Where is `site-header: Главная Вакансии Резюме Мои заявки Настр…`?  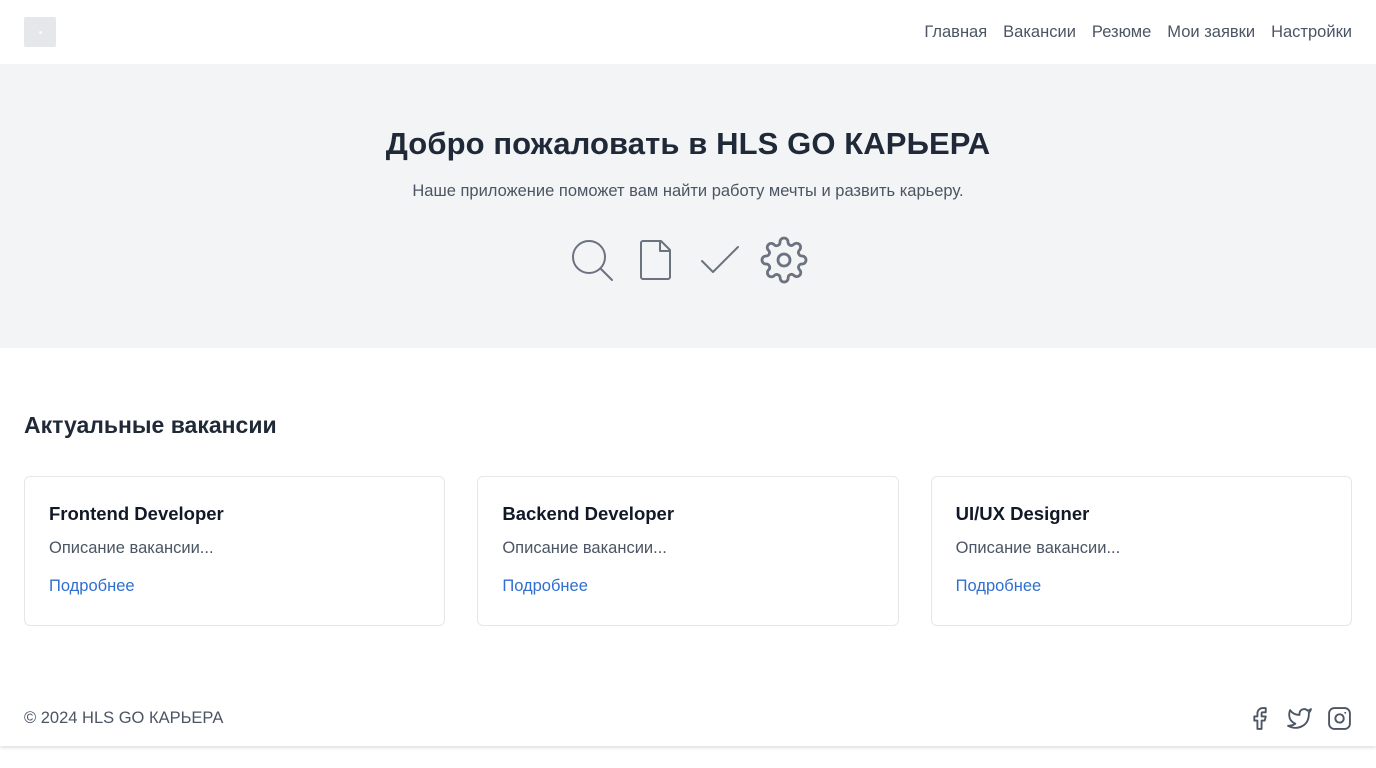 site-header: Главная Вакансии Резюме Мои заявки Настр… is located at coordinates (688, 32).